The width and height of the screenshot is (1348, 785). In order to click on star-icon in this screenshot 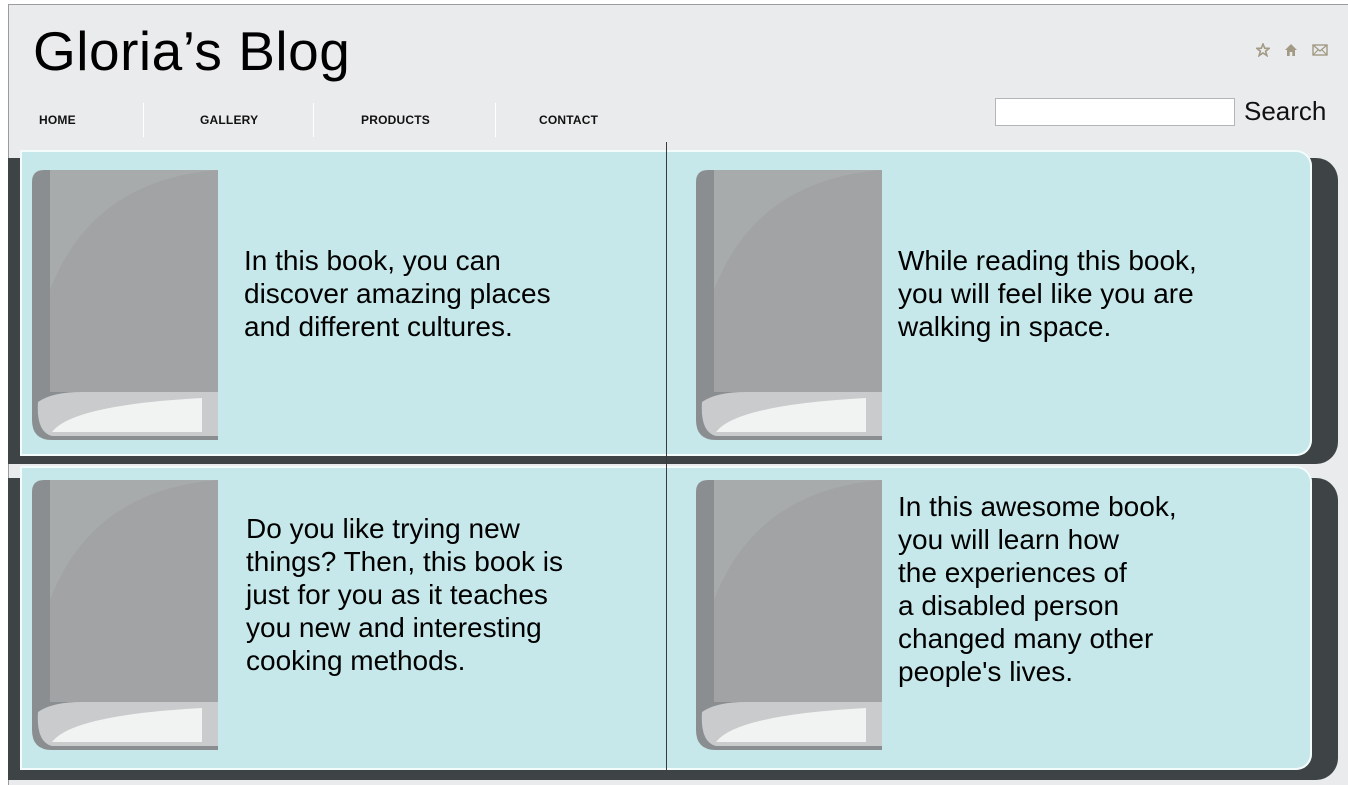, I will do `click(1263, 50)`.